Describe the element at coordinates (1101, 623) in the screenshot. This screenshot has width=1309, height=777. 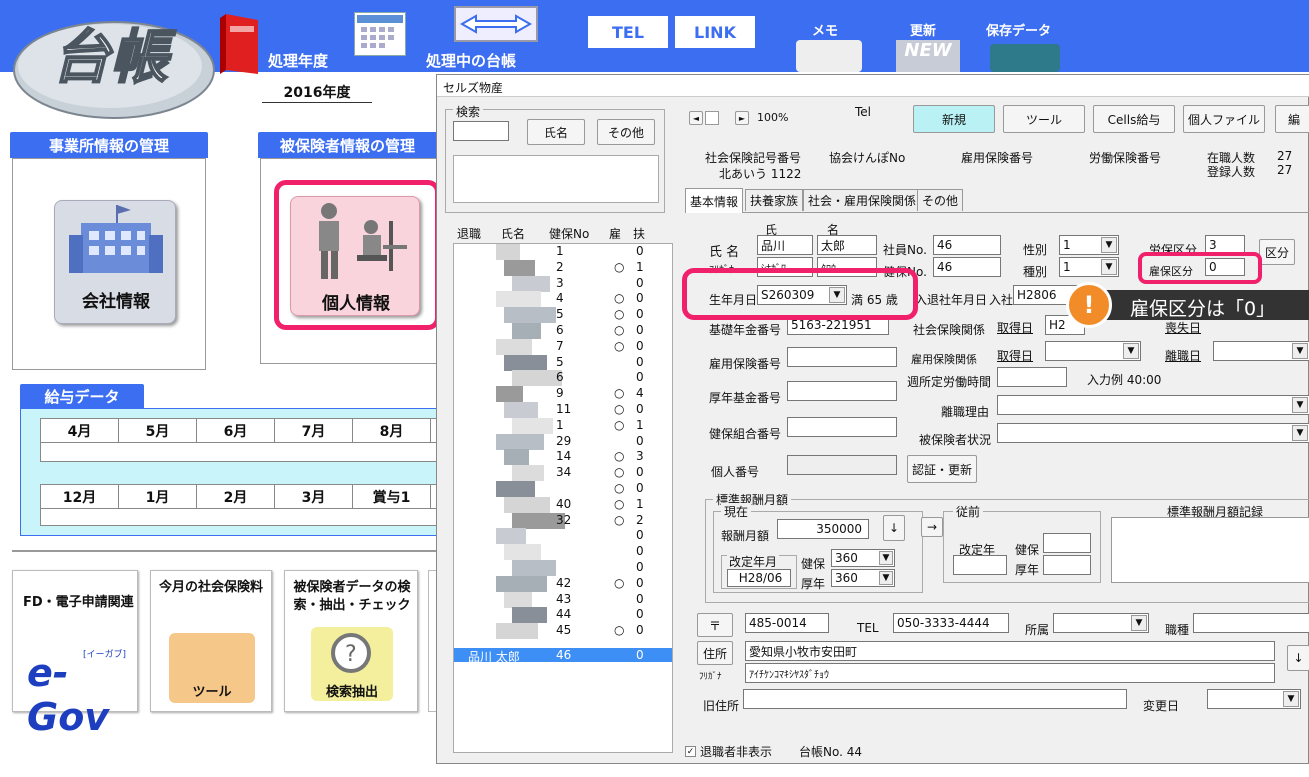
I see `dept-select: ▼` at that location.